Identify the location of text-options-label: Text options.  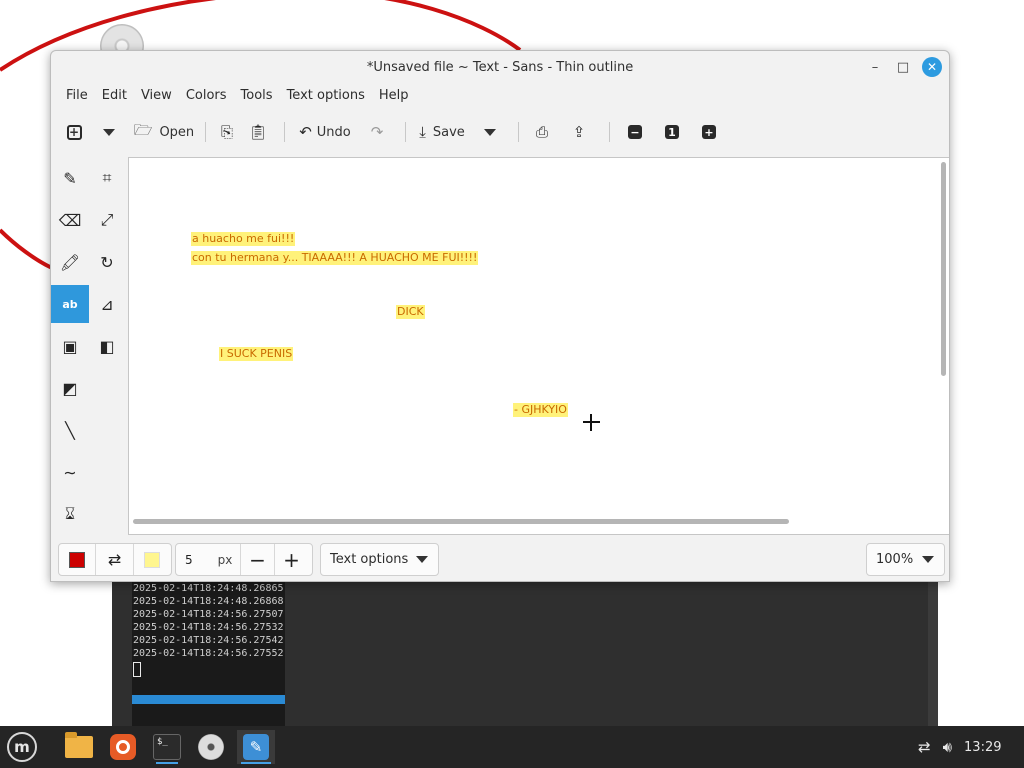
(369, 559).